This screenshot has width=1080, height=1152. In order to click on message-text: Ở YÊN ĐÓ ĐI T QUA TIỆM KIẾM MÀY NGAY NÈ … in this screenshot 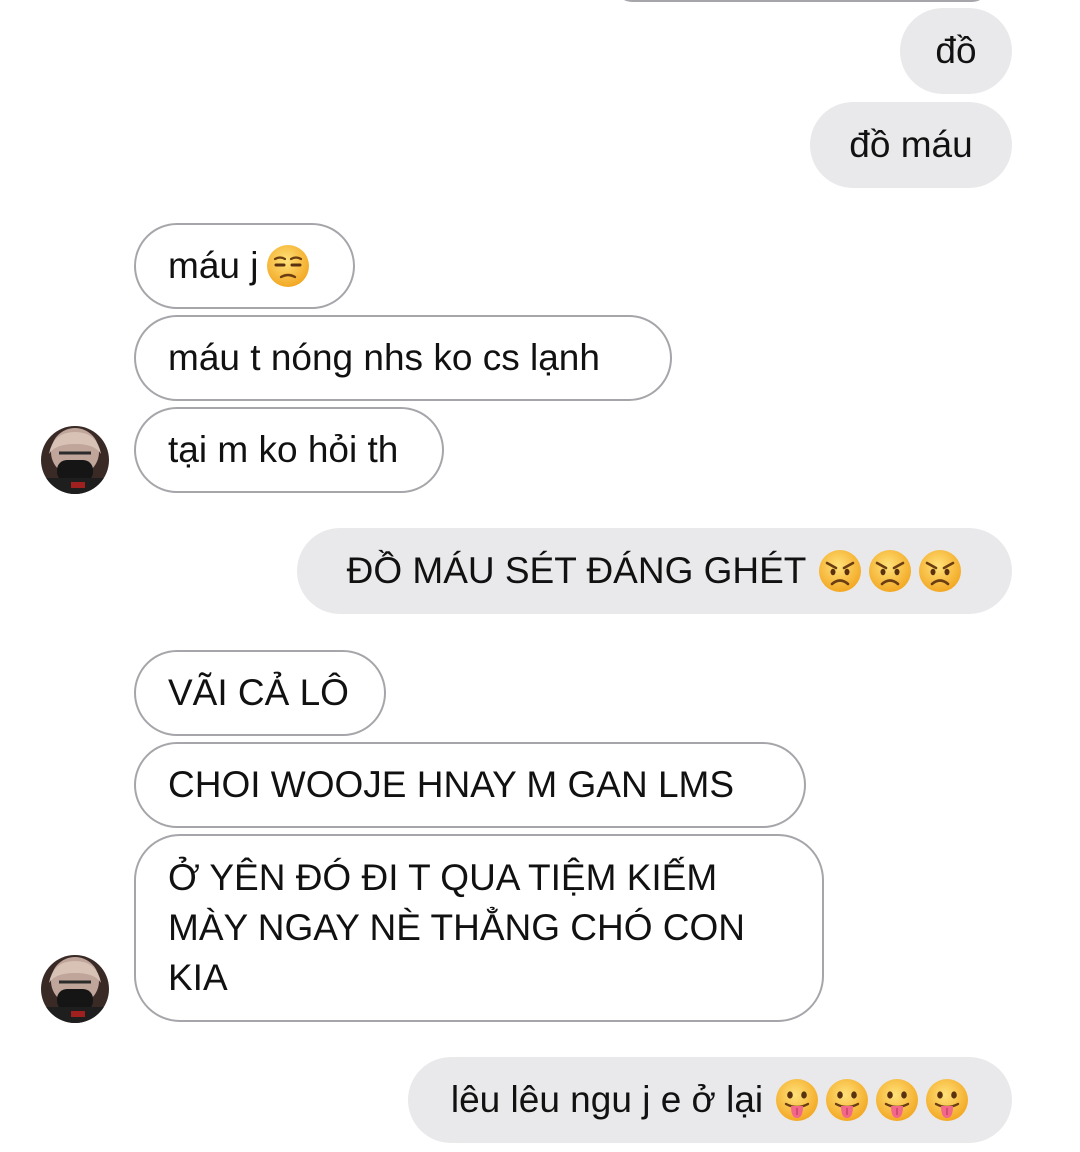, I will do `click(457, 927)`.